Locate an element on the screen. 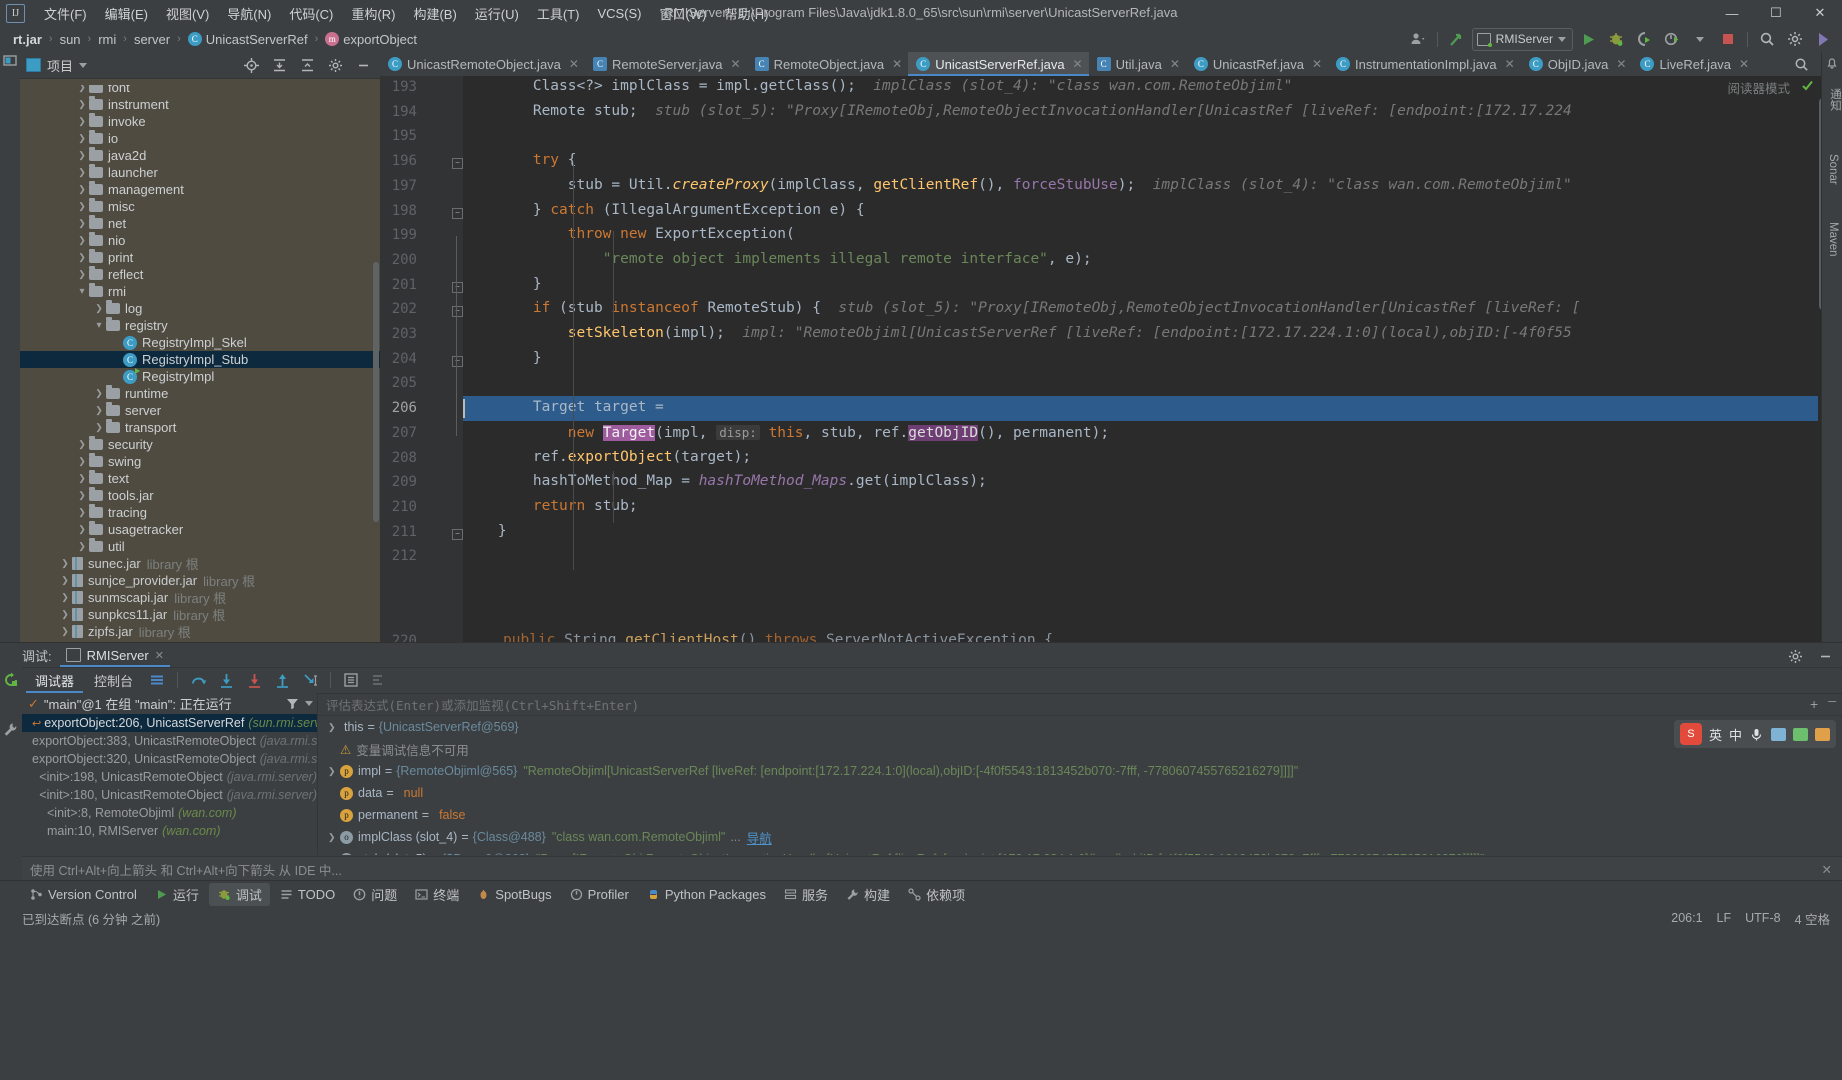 This screenshot has height=1080, width=1842. variable-row: p data = null is located at coordinates (1080, 793).